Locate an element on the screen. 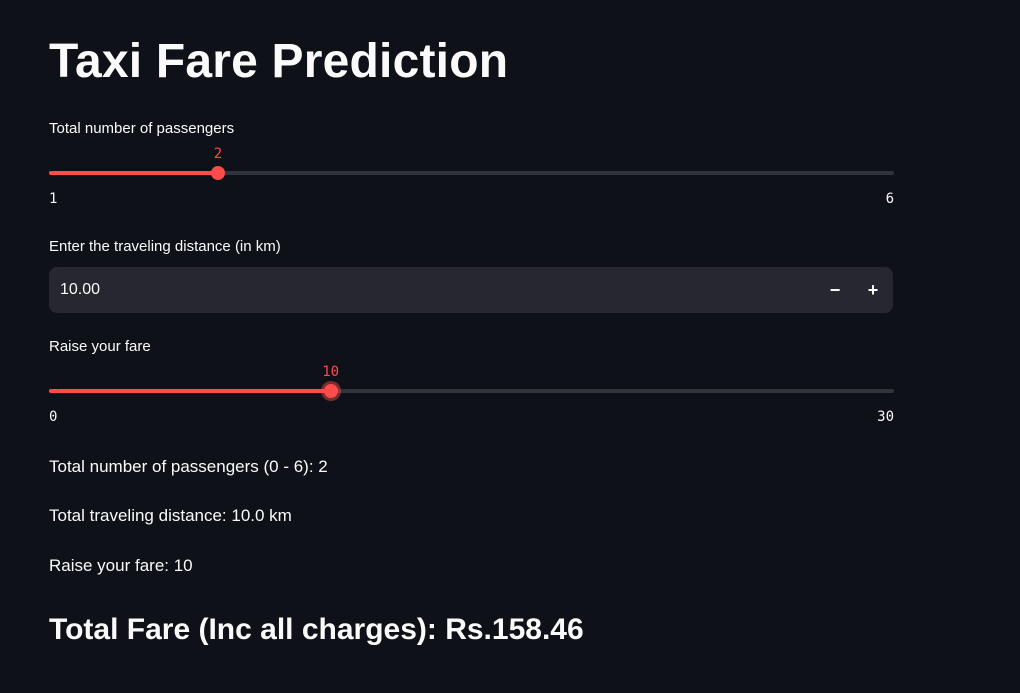 This screenshot has height=693, width=1020. fare-slider-track is located at coordinates (471, 391).